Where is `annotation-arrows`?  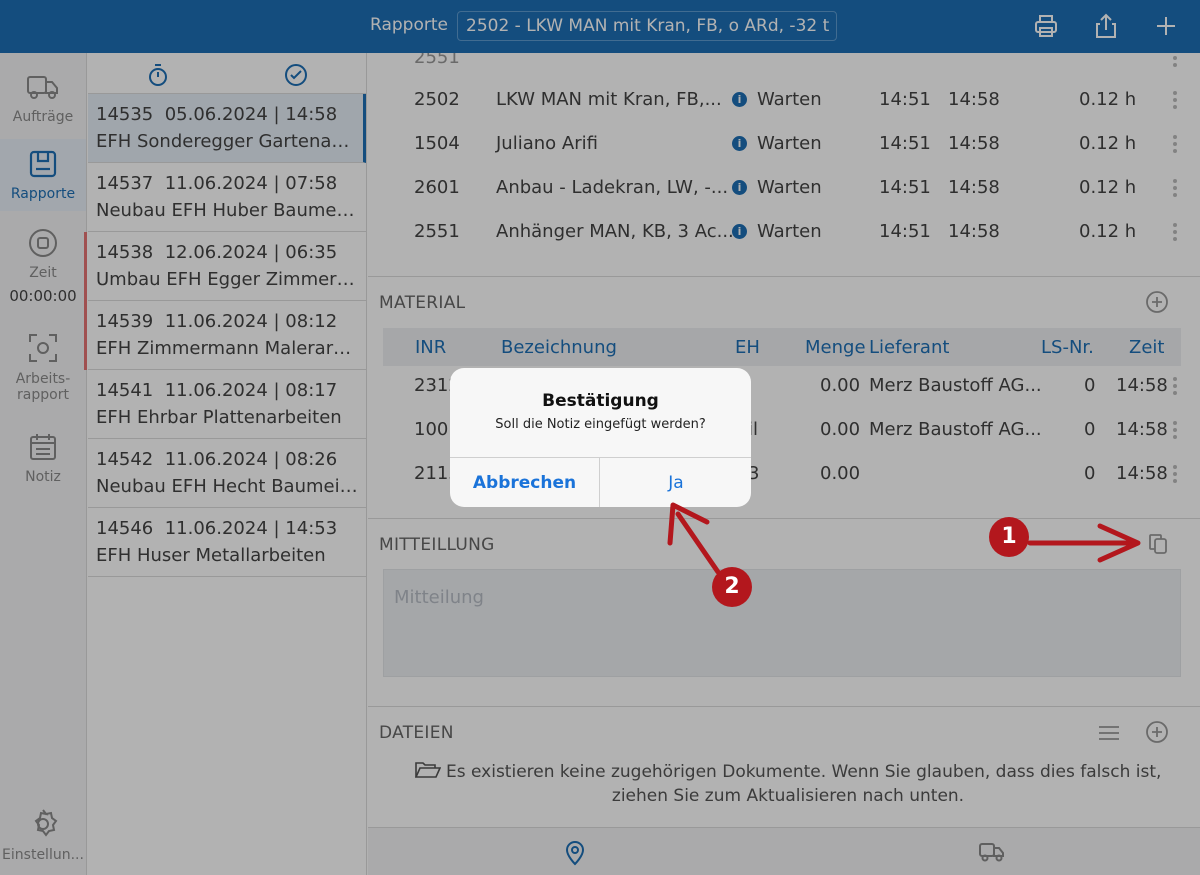
annotation-arrows is located at coordinates (904, 538).